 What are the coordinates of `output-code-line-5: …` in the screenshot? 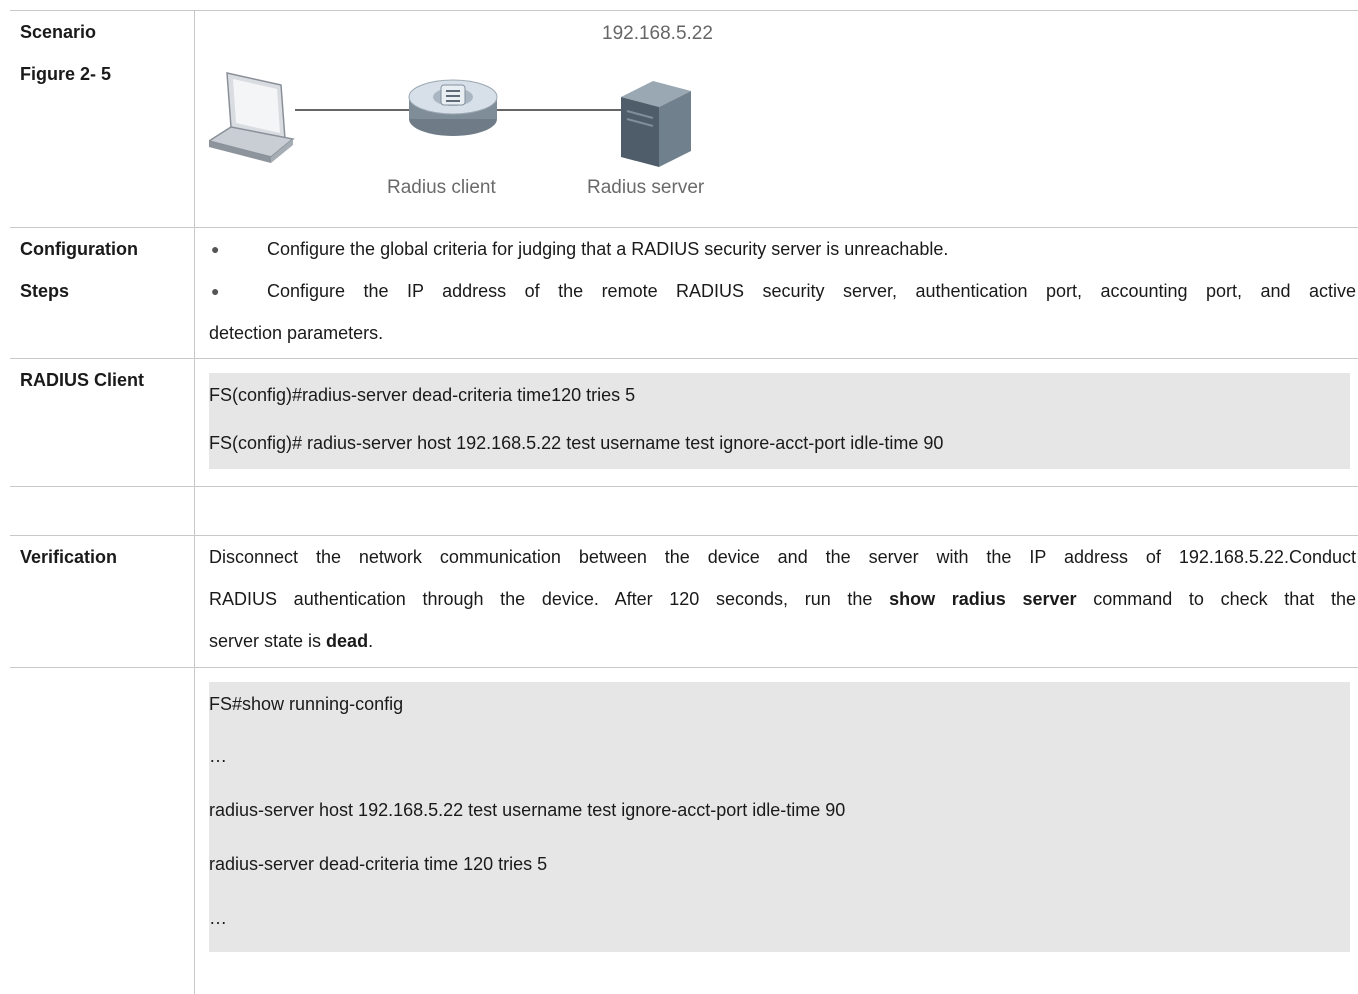 It's located at (218, 918).